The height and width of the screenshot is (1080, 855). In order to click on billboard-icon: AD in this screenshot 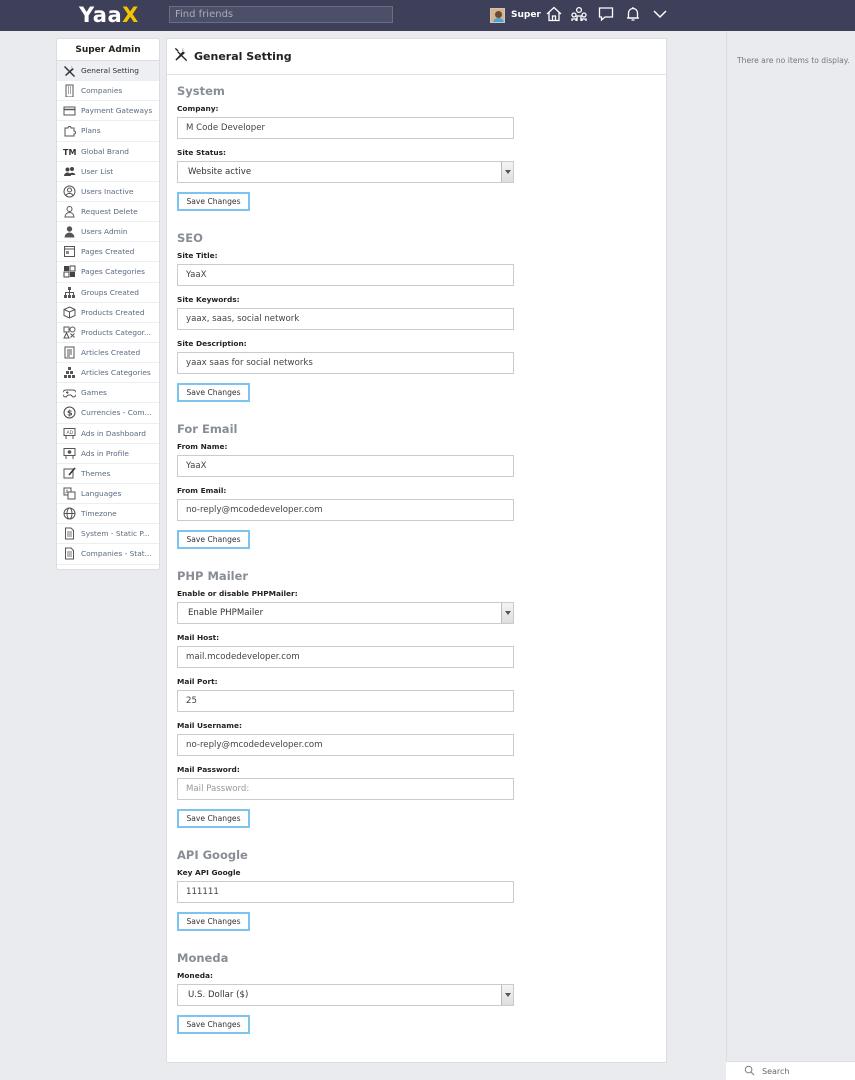, I will do `click(69, 433)`.